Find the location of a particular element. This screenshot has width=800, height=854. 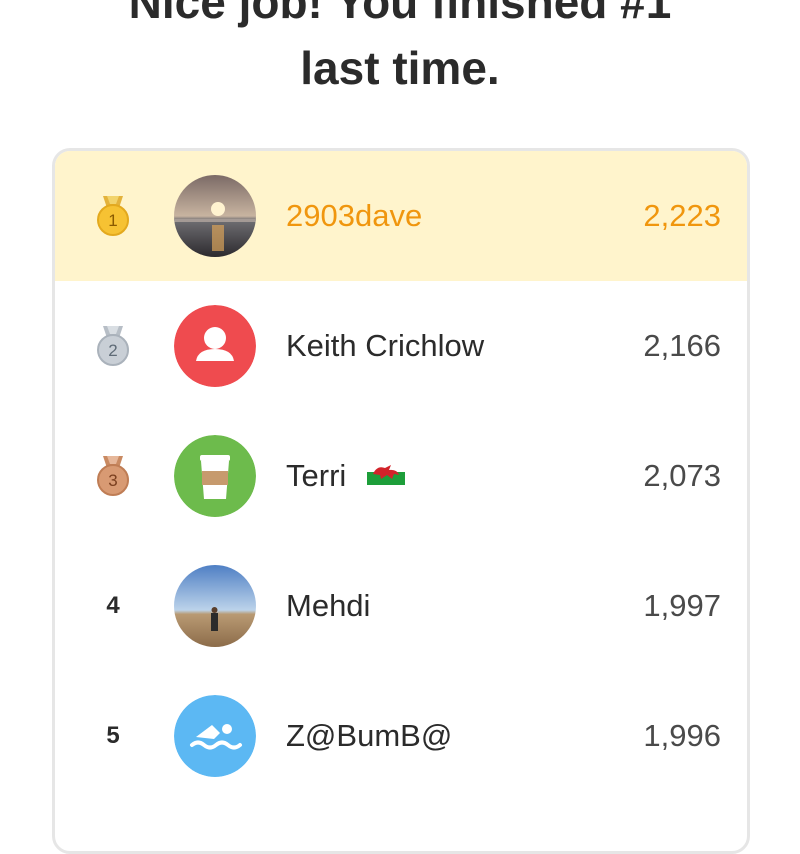

leaderboard-row: 2 Keith Crichlow 2,166 is located at coordinates (401, 346).